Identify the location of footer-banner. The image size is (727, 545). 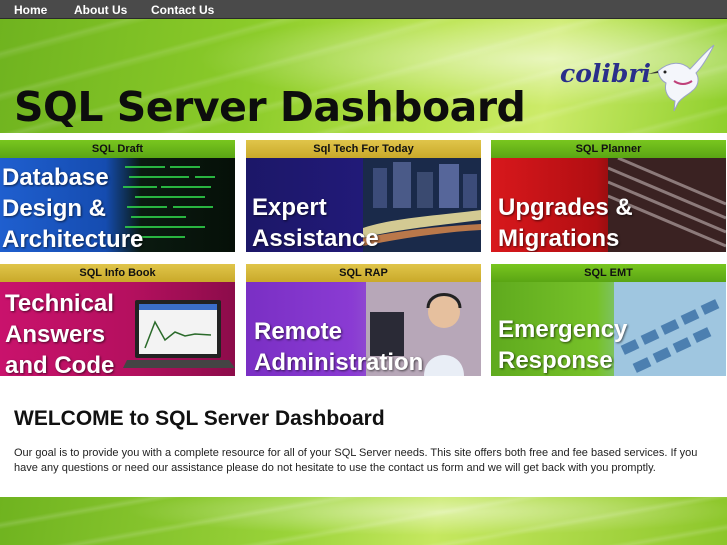
(363, 521).